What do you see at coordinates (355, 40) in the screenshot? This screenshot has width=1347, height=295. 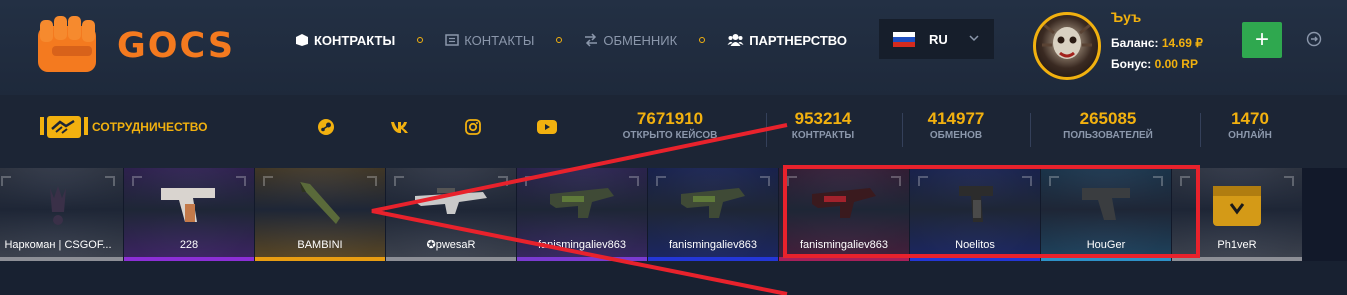 I see `nav-contracts-label: КОНТРАКТЫ` at bounding box center [355, 40].